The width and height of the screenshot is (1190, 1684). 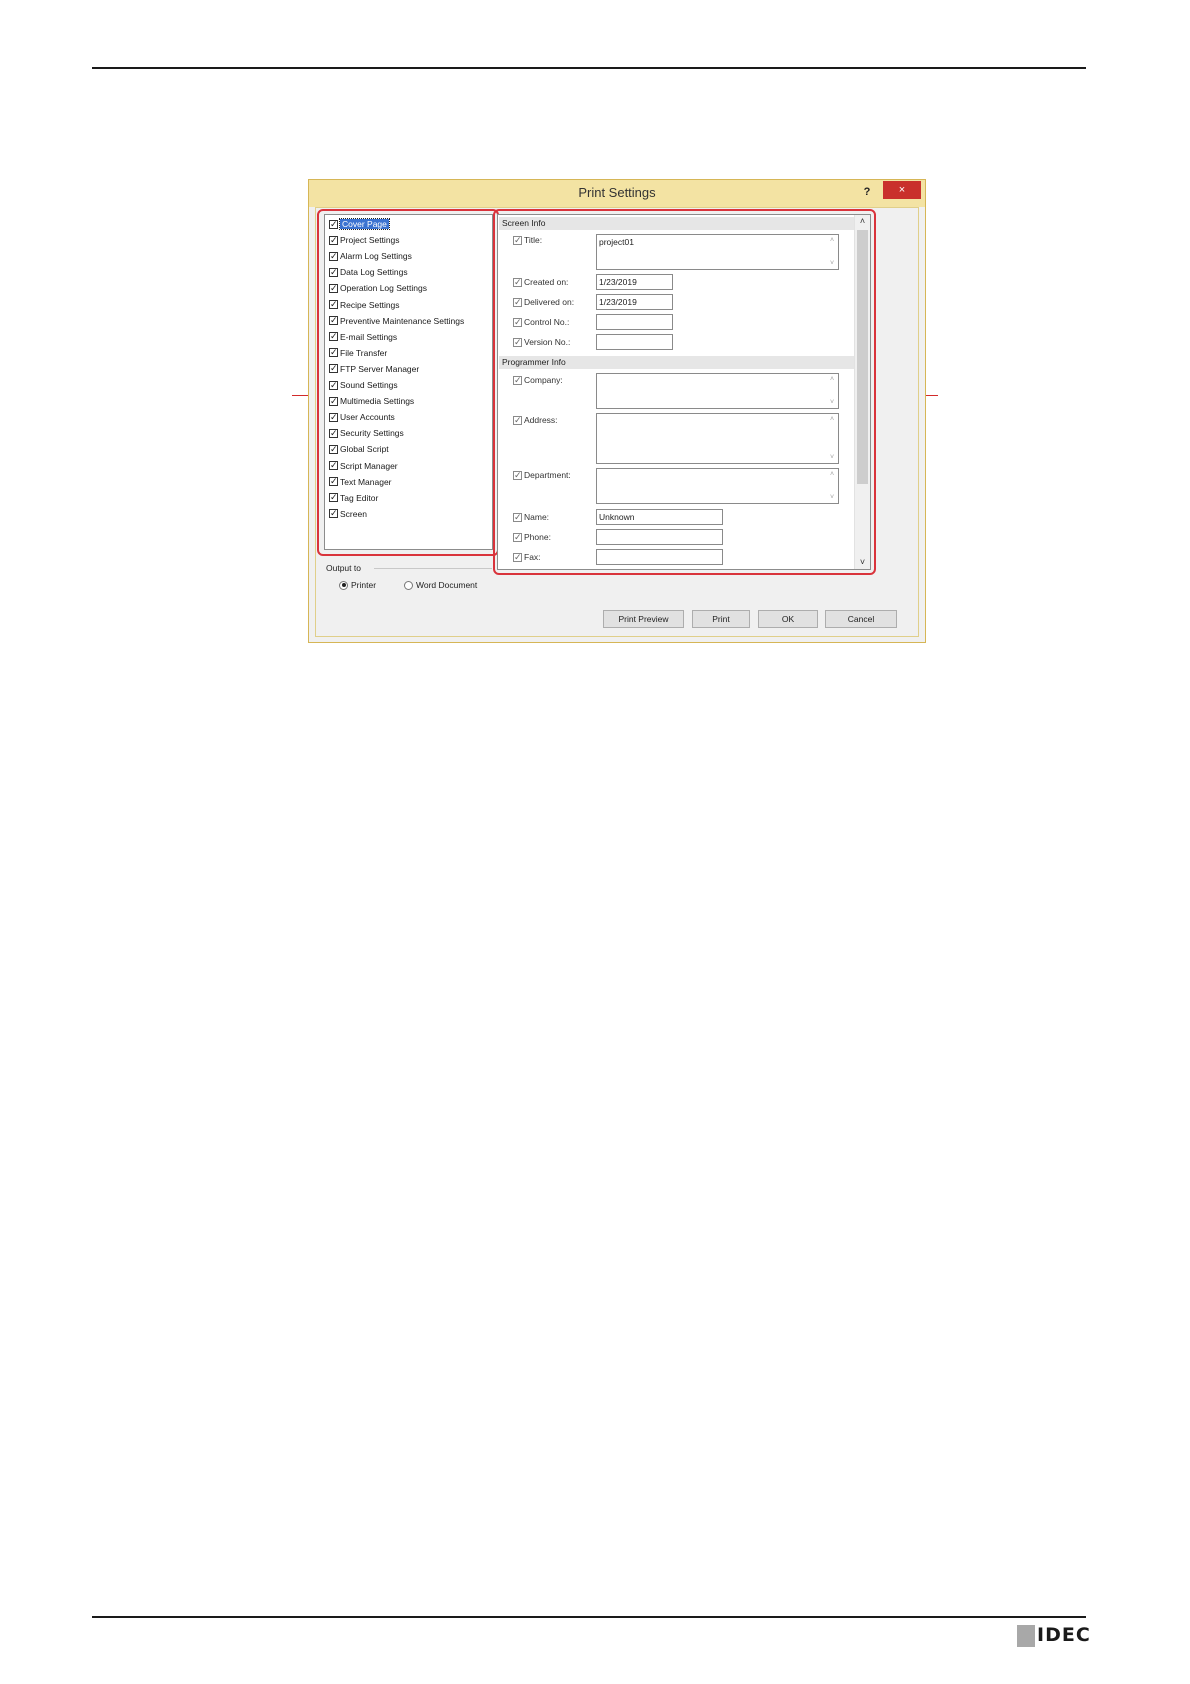 I want to click on phone-field-label: ✓ Phone:, so click(x=532, y=537).